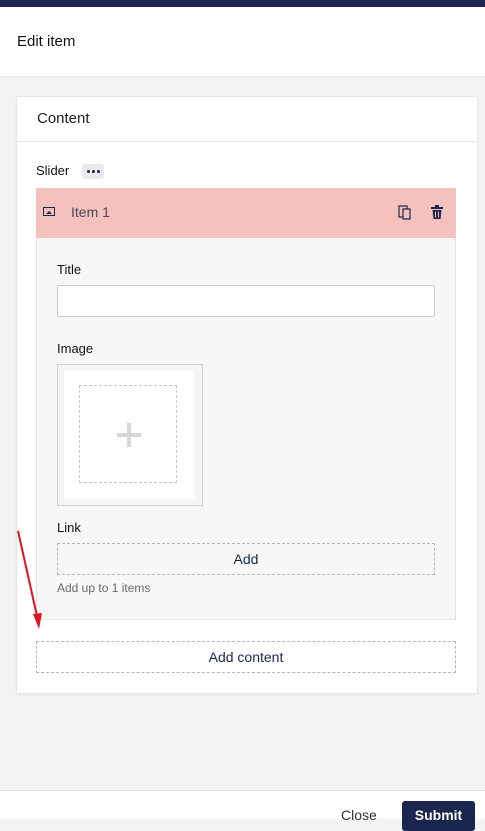  What do you see at coordinates (437, 212) in the screenshot?
I see `trash-icon` at bounding box center [437, 212].